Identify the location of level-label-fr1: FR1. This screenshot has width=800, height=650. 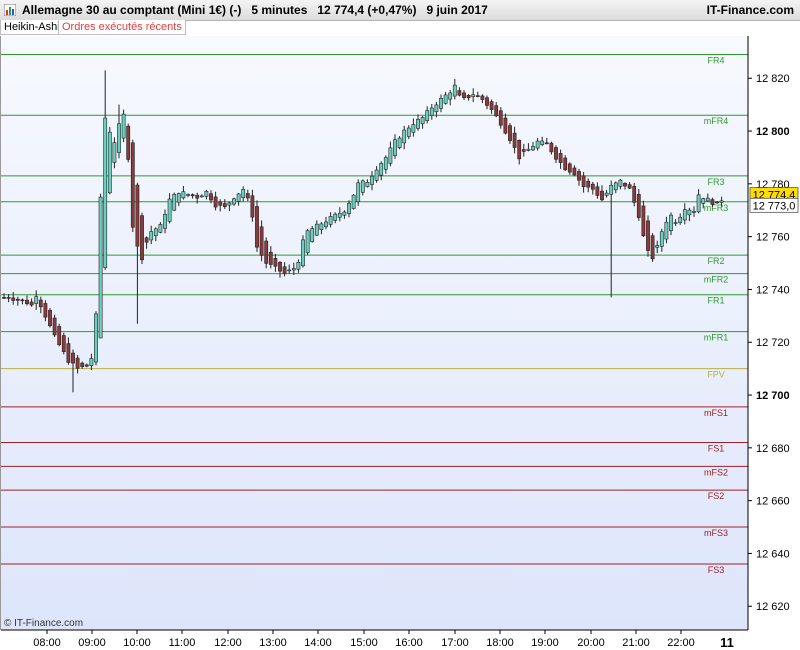
(715, 301).